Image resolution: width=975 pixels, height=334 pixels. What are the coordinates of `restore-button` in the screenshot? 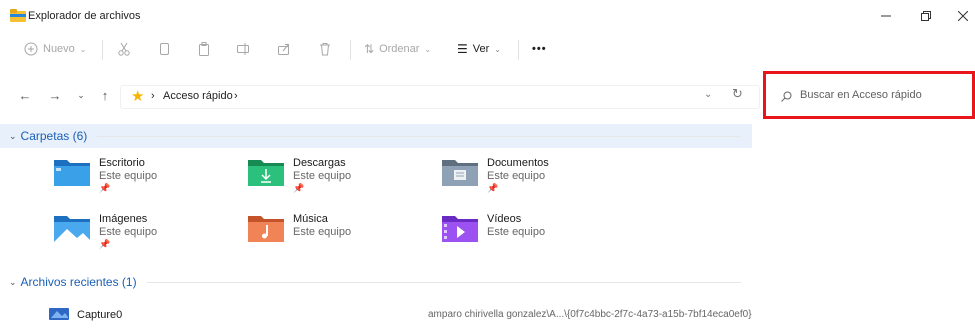 It's located at (926, 16).